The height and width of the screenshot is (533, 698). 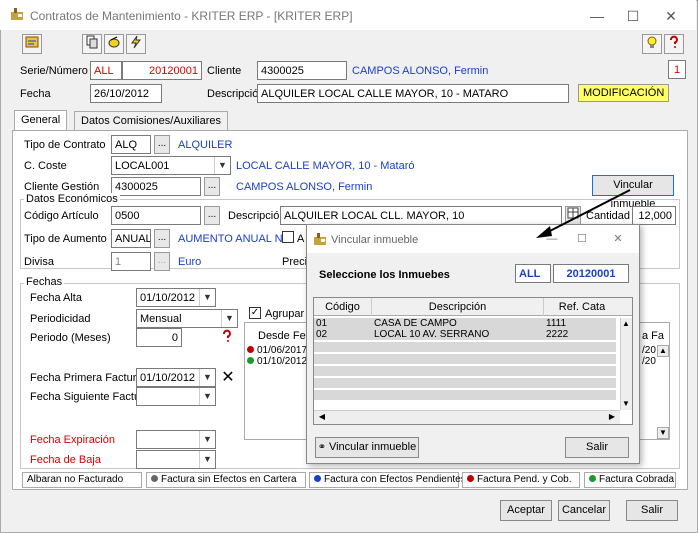 I want to click on periodo-input: 0, so click(x=159, y=337).